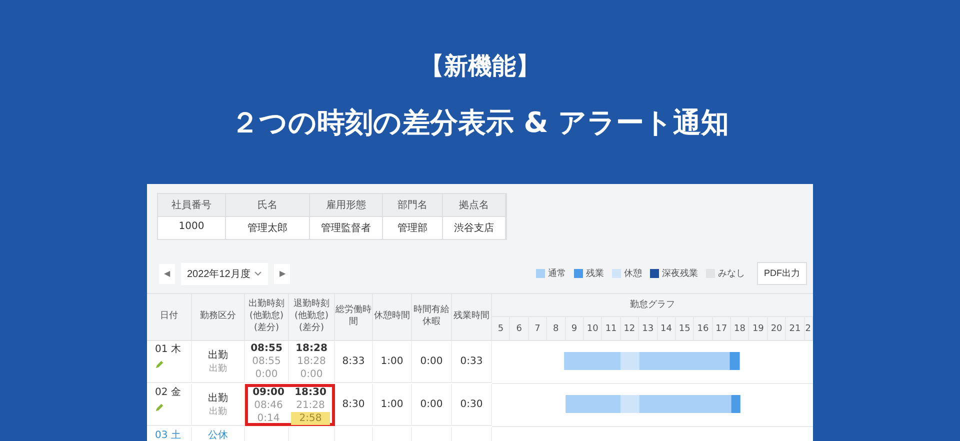  I want to click on legend-label: みなし, so click(731, 274).